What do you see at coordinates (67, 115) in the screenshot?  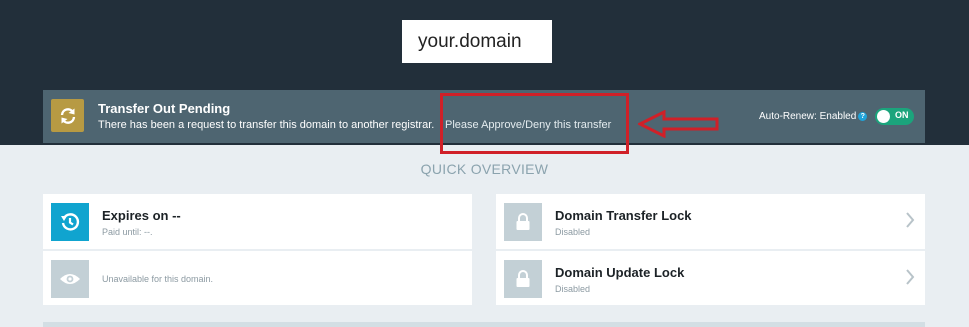 I see `refresh-icon` at bounding box center [67, 115].